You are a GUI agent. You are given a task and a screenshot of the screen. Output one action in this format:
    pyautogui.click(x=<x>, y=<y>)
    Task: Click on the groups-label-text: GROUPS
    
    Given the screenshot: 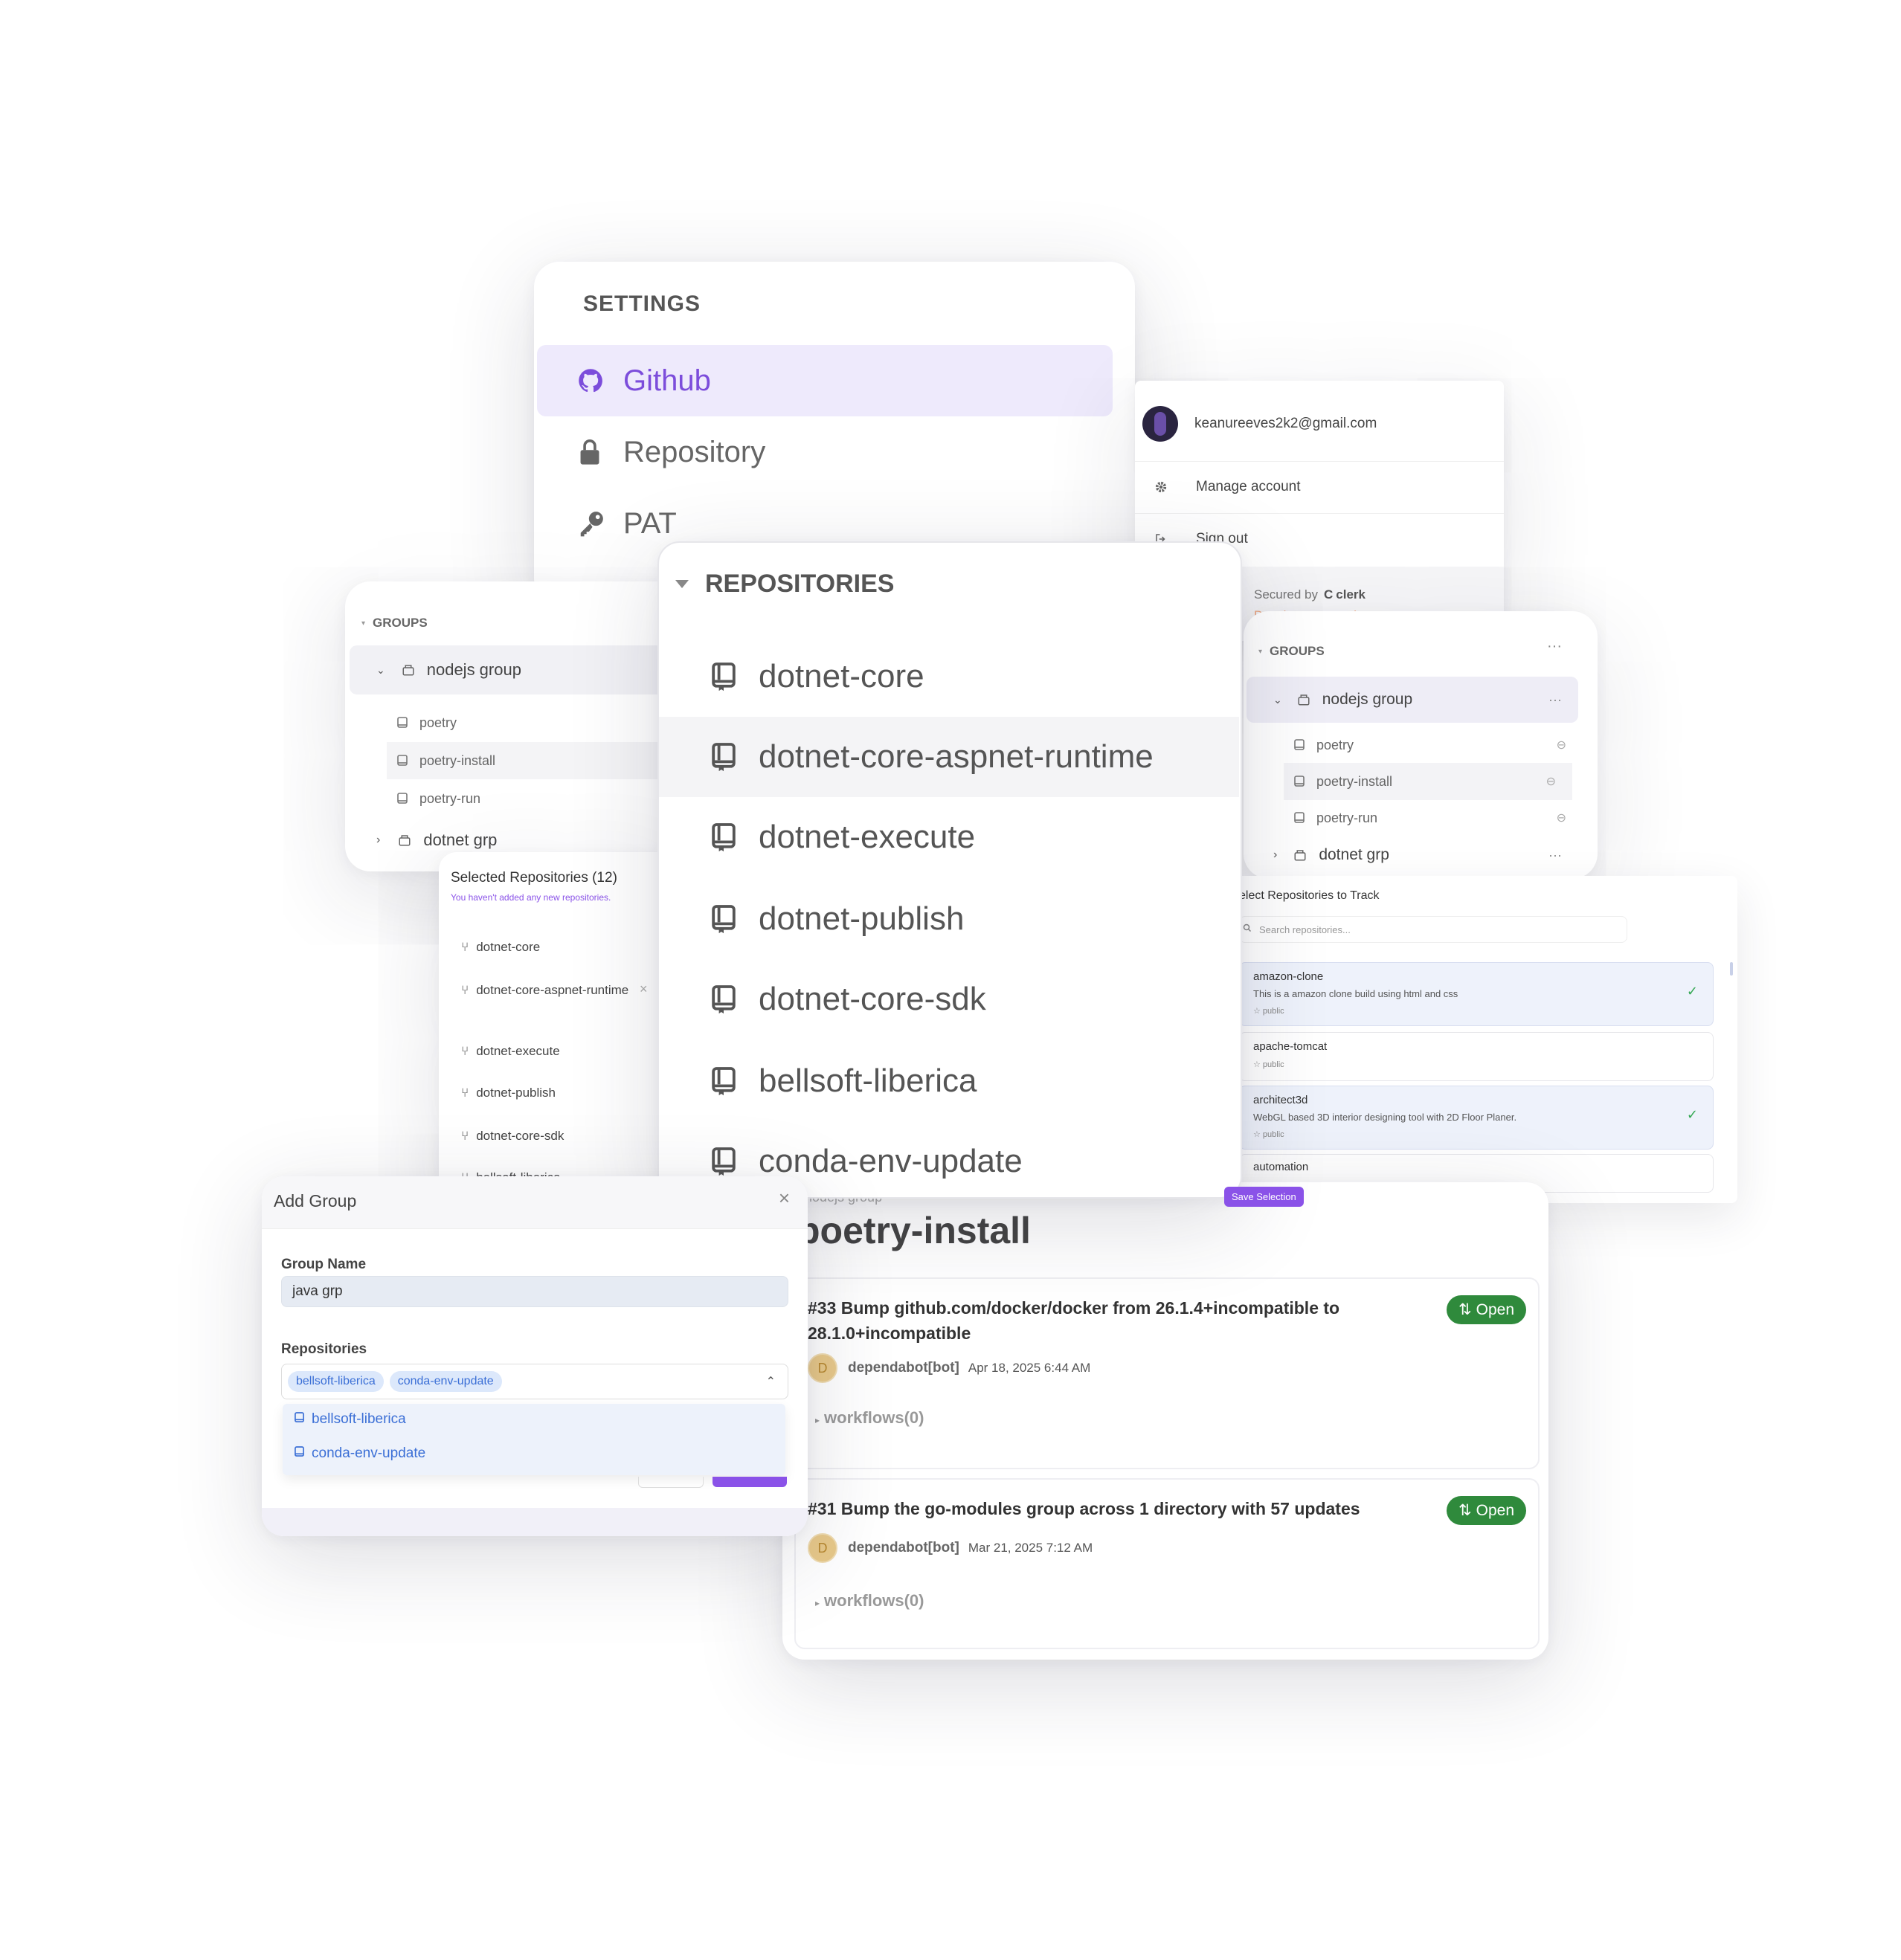 What is the action you would take?
    pyautogui.click(x=400, y=623)
    